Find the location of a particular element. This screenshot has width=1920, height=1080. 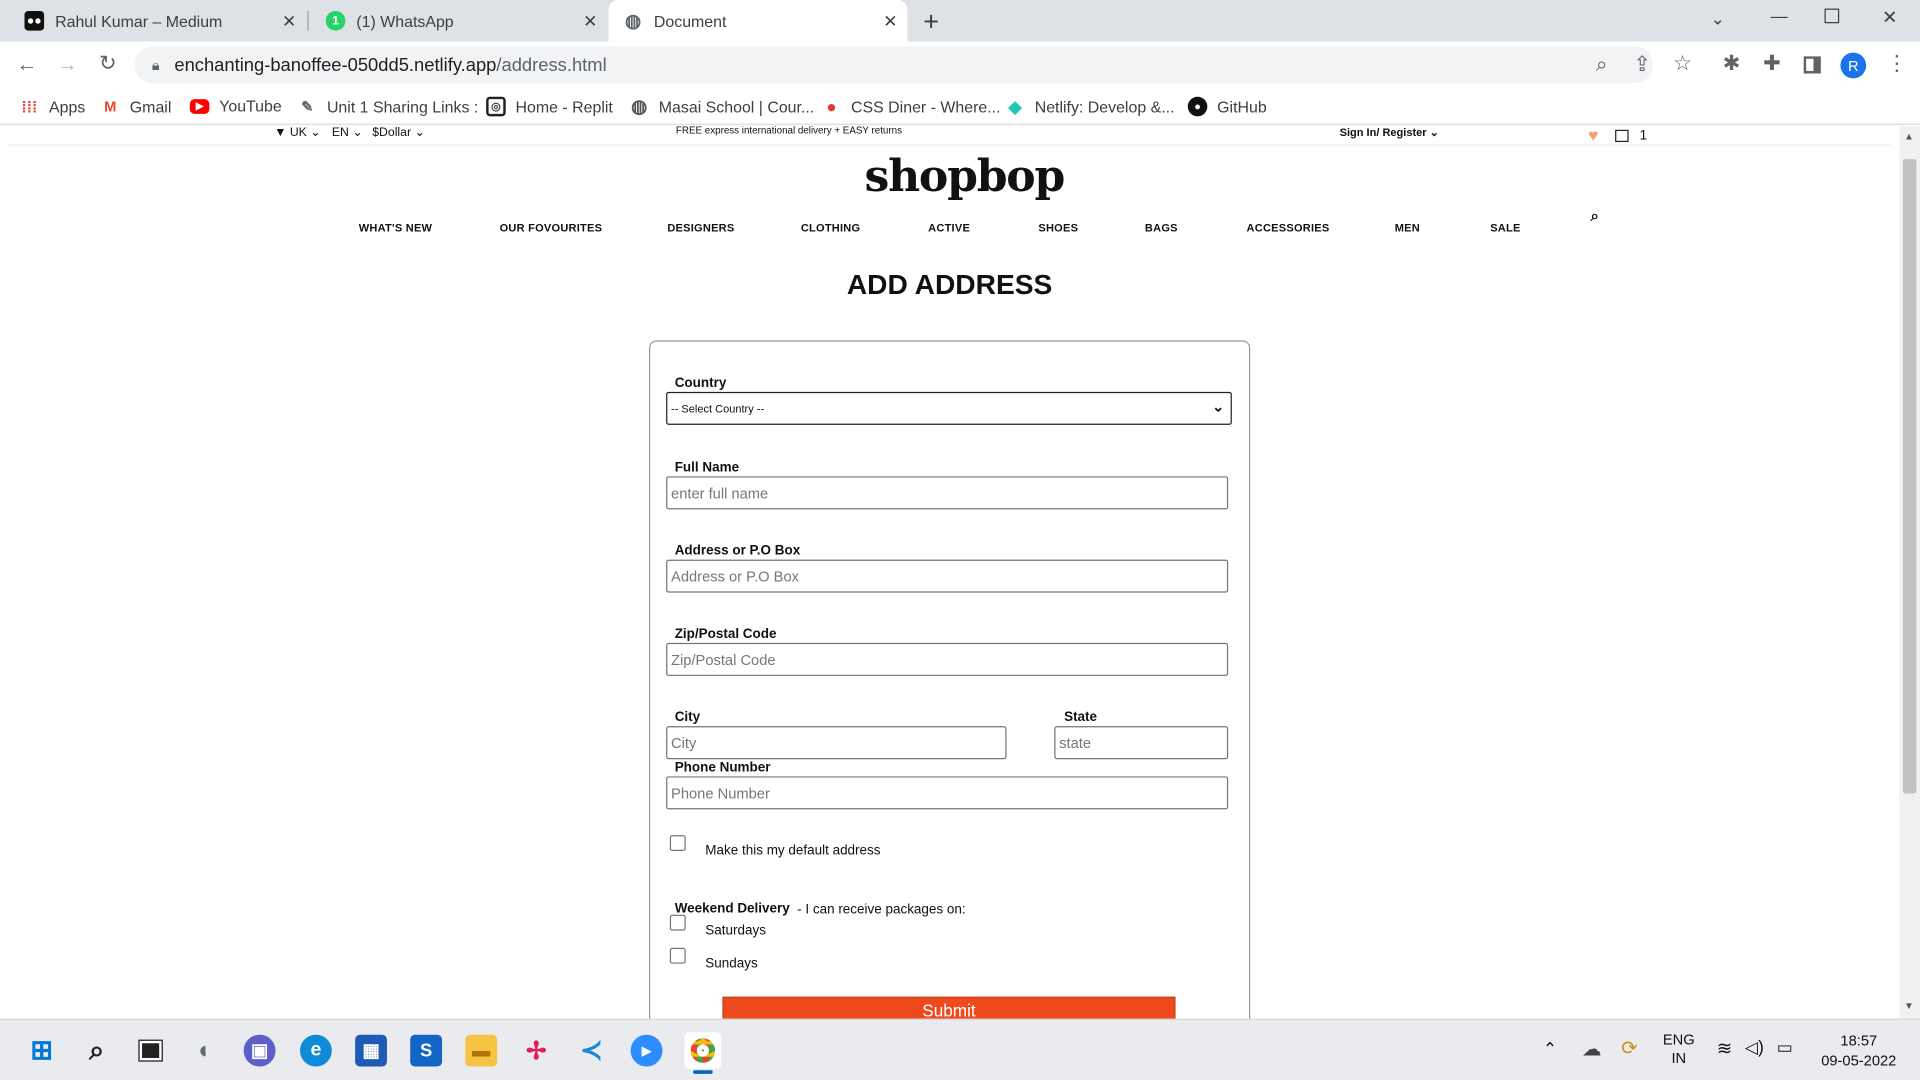

submit-button: Submit is located at coordinates (949, 1007).